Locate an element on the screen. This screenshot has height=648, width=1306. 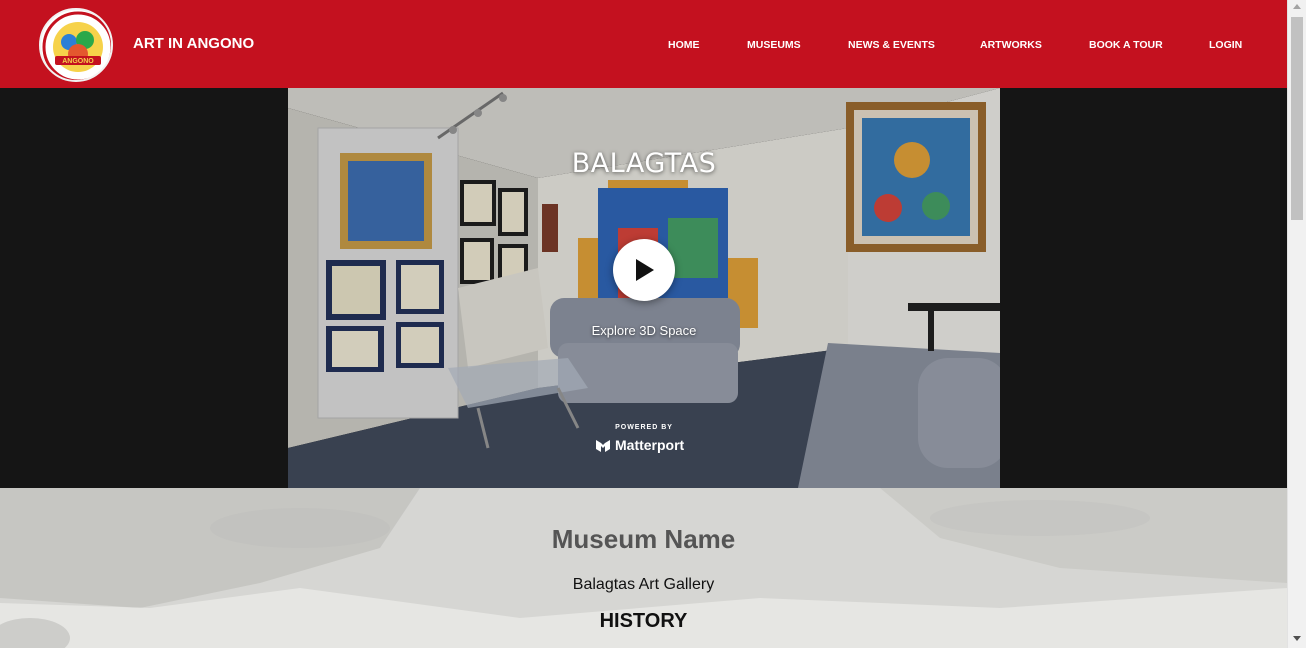
scroll-up-arrow-icon is located at coordinates (1297, 6).